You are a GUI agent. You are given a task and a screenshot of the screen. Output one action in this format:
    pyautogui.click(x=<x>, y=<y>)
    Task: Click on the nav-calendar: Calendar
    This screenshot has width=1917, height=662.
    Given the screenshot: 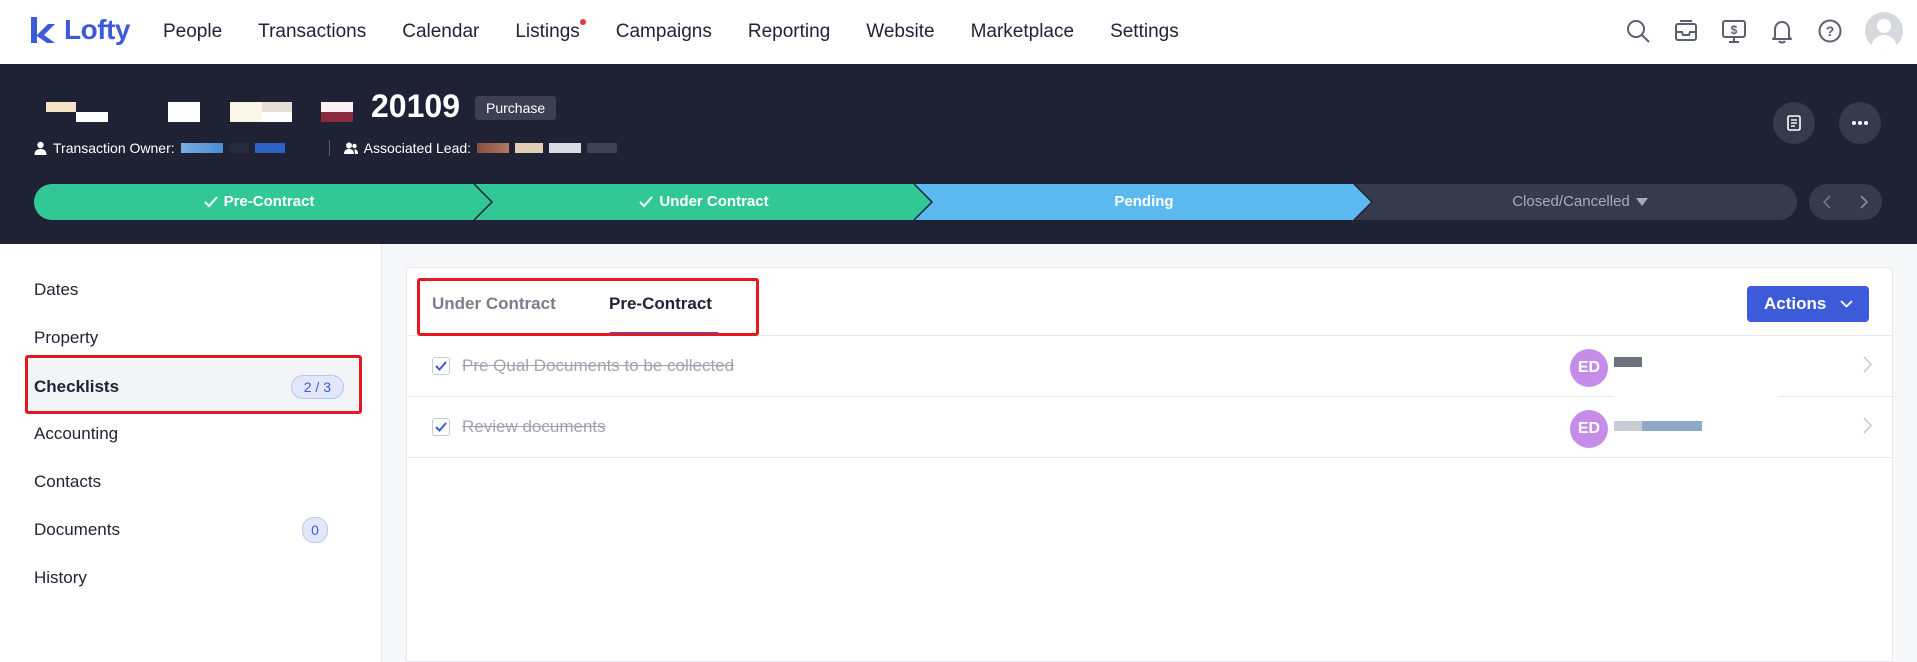 What is the action you would take?
    pyautogui.click(x=440, y=32)
    